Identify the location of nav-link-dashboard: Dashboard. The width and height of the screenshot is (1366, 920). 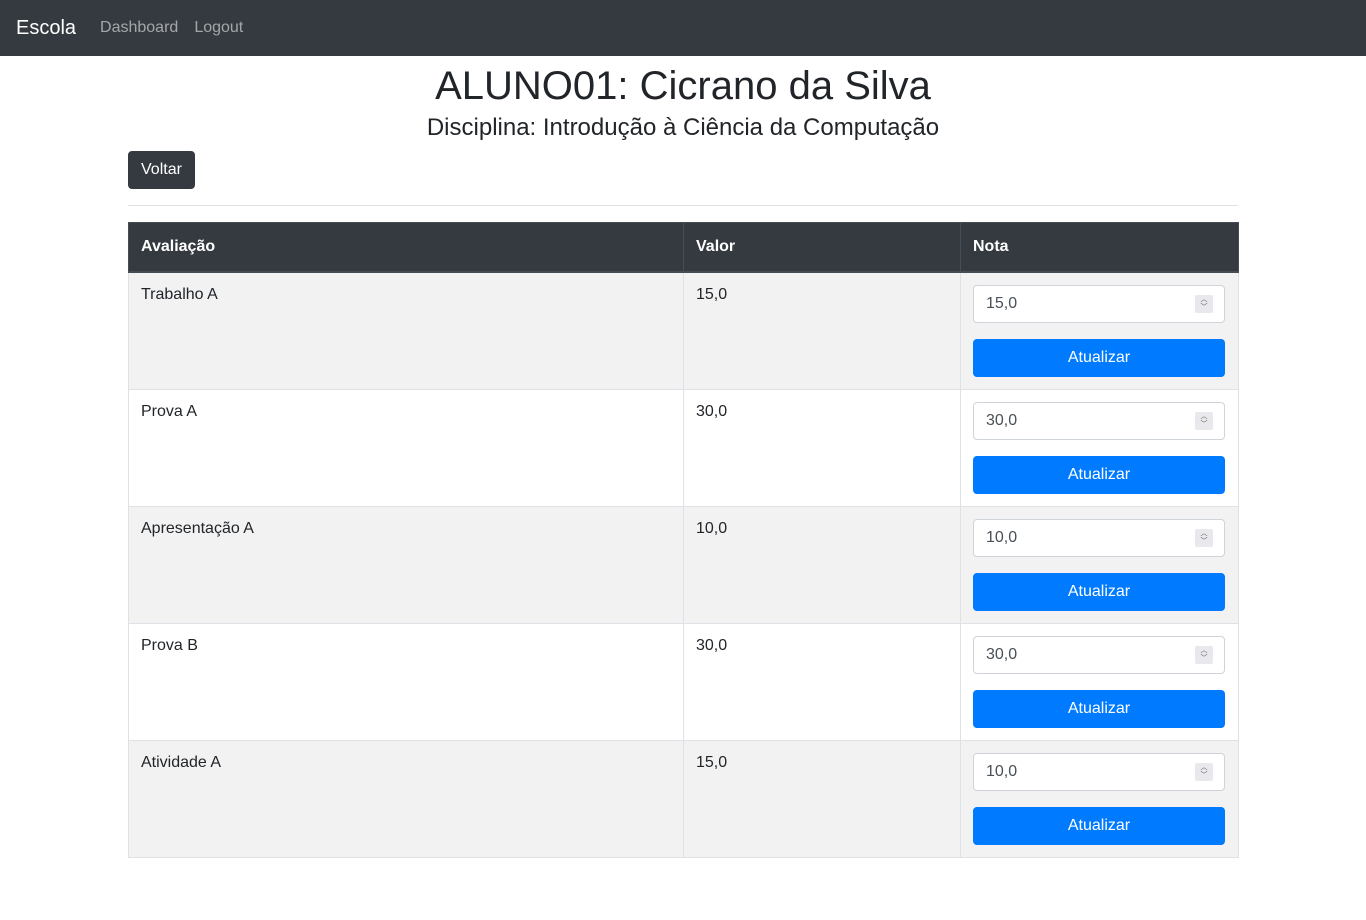
(139, 28).